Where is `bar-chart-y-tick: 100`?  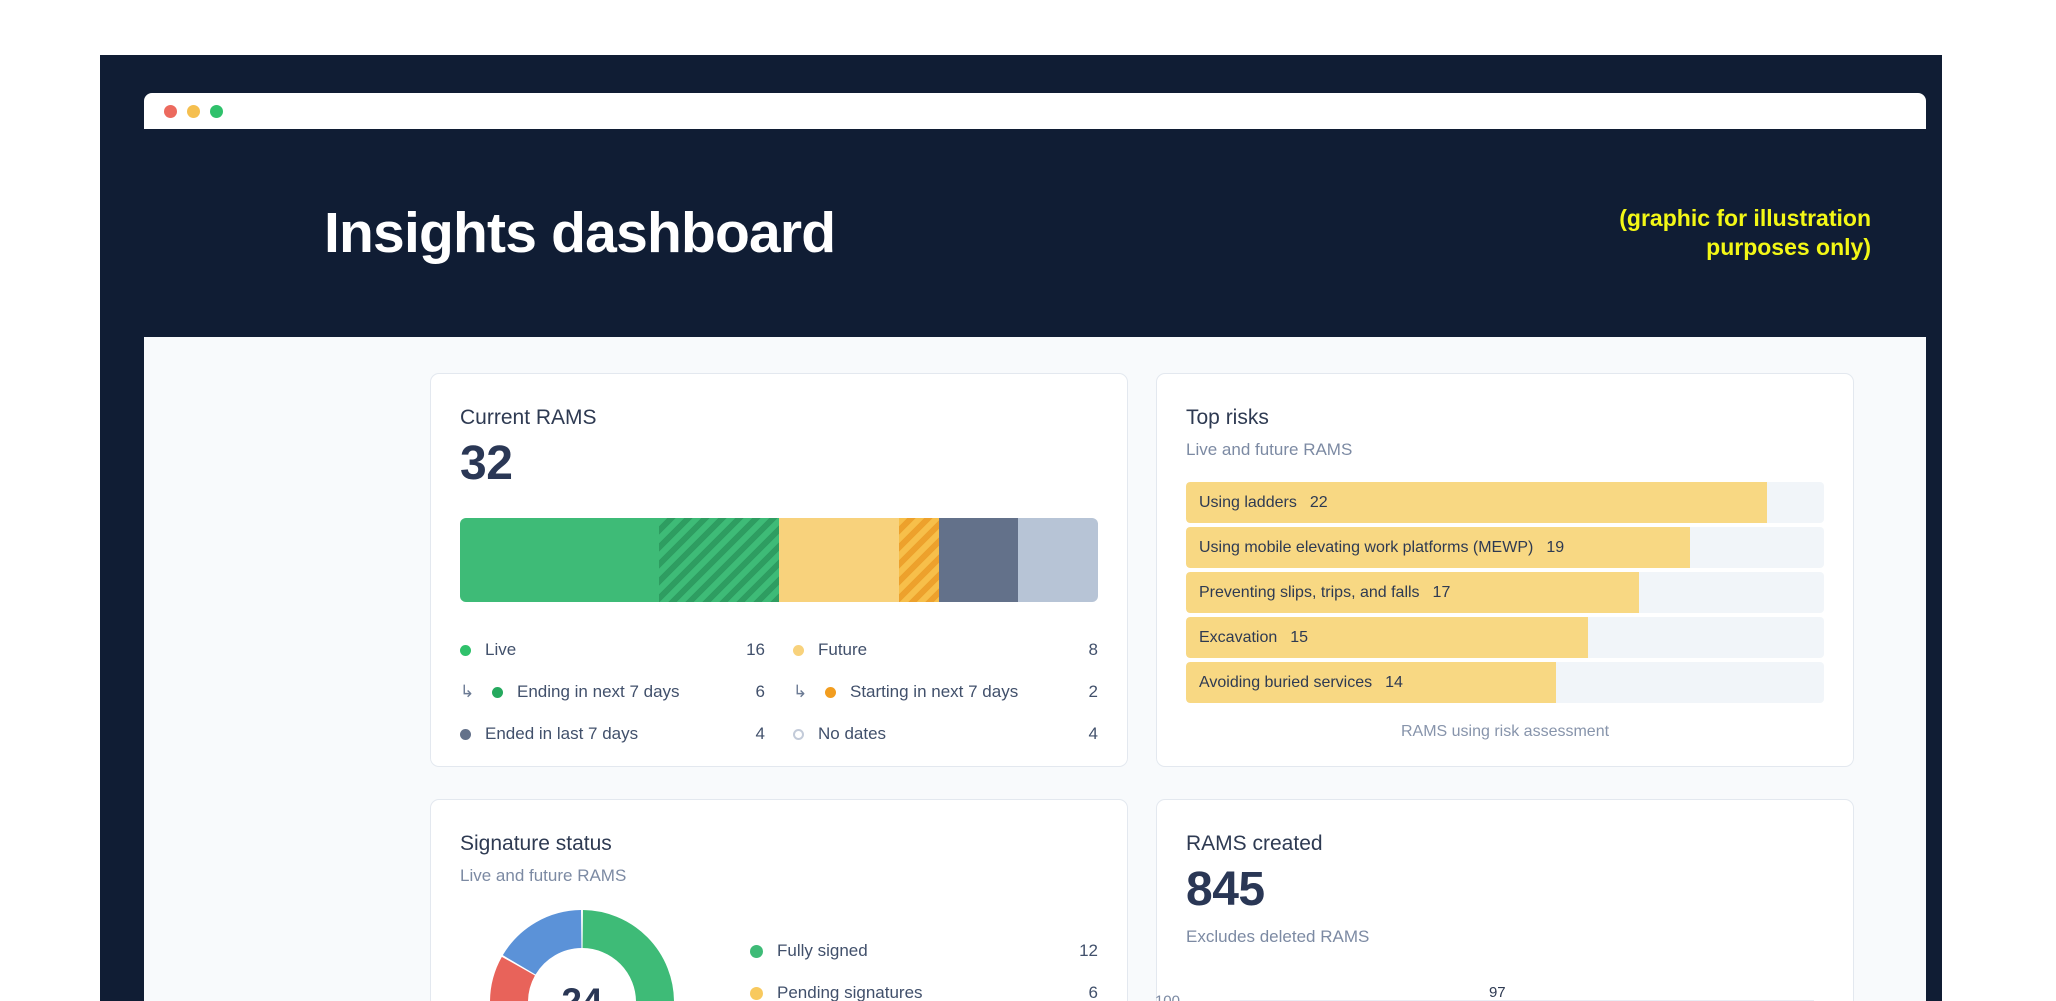
bar-chart-y-tick: 100 is located at coordinates (1161, 997).